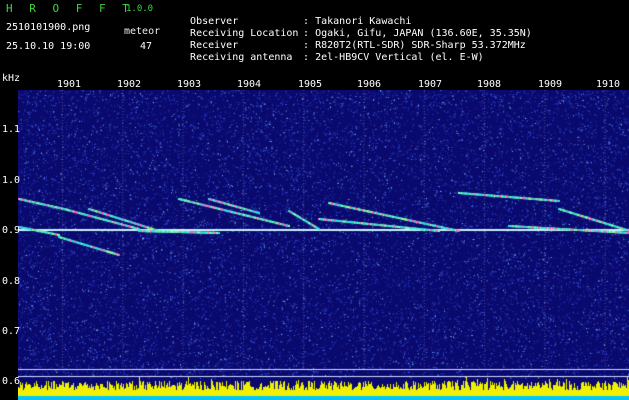 The height and width of the screenshot is (400, 629). I want to click on y-tick-label: 1.0, so click(11, 180).